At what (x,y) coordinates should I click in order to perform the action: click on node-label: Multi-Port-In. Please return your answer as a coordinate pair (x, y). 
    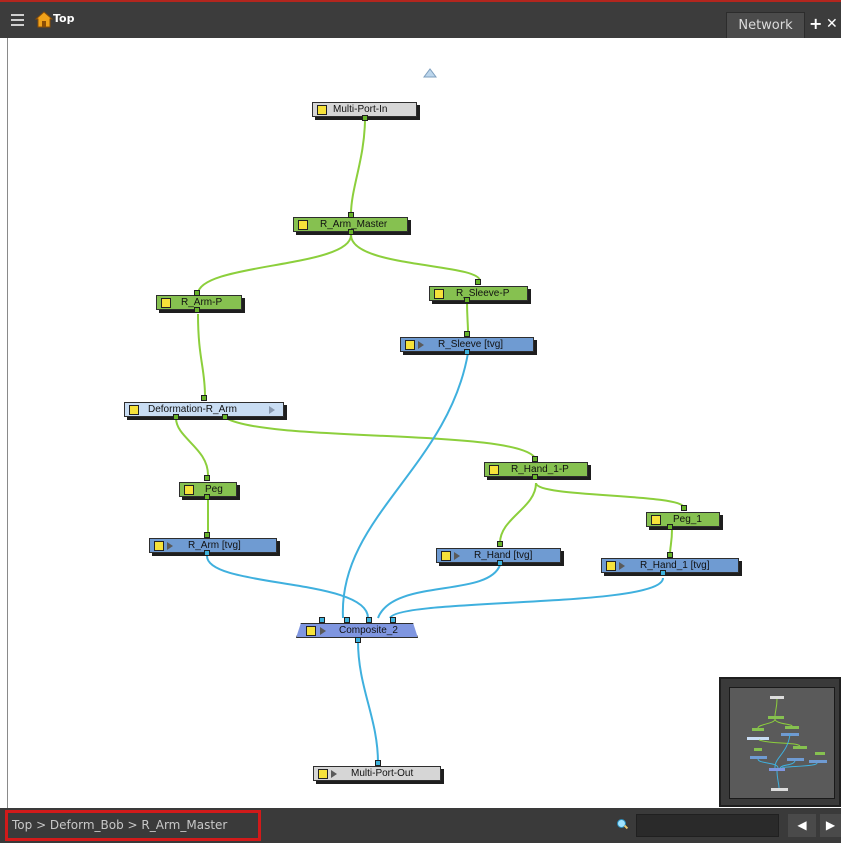
    Looking at the image, I should click on (360, 109).